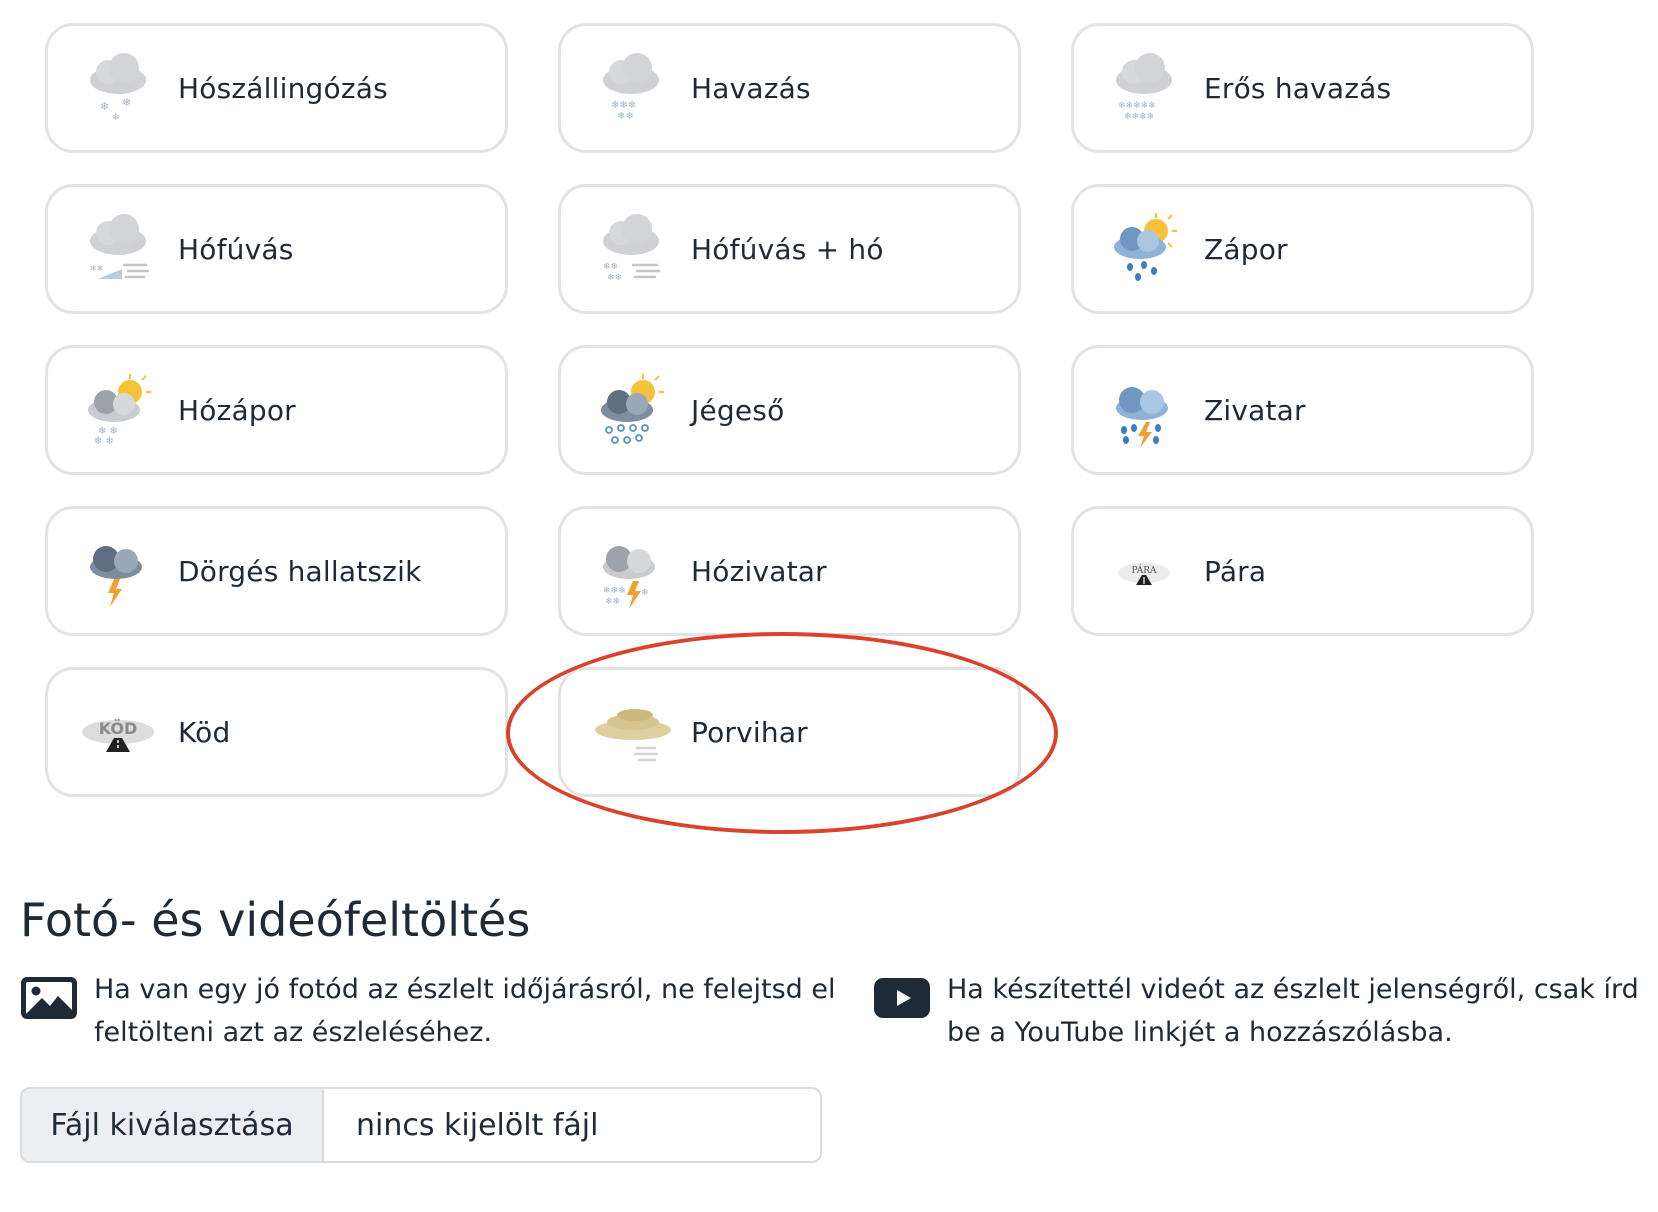  I want to click on thunderstorm-icon, so click(1144, 410).